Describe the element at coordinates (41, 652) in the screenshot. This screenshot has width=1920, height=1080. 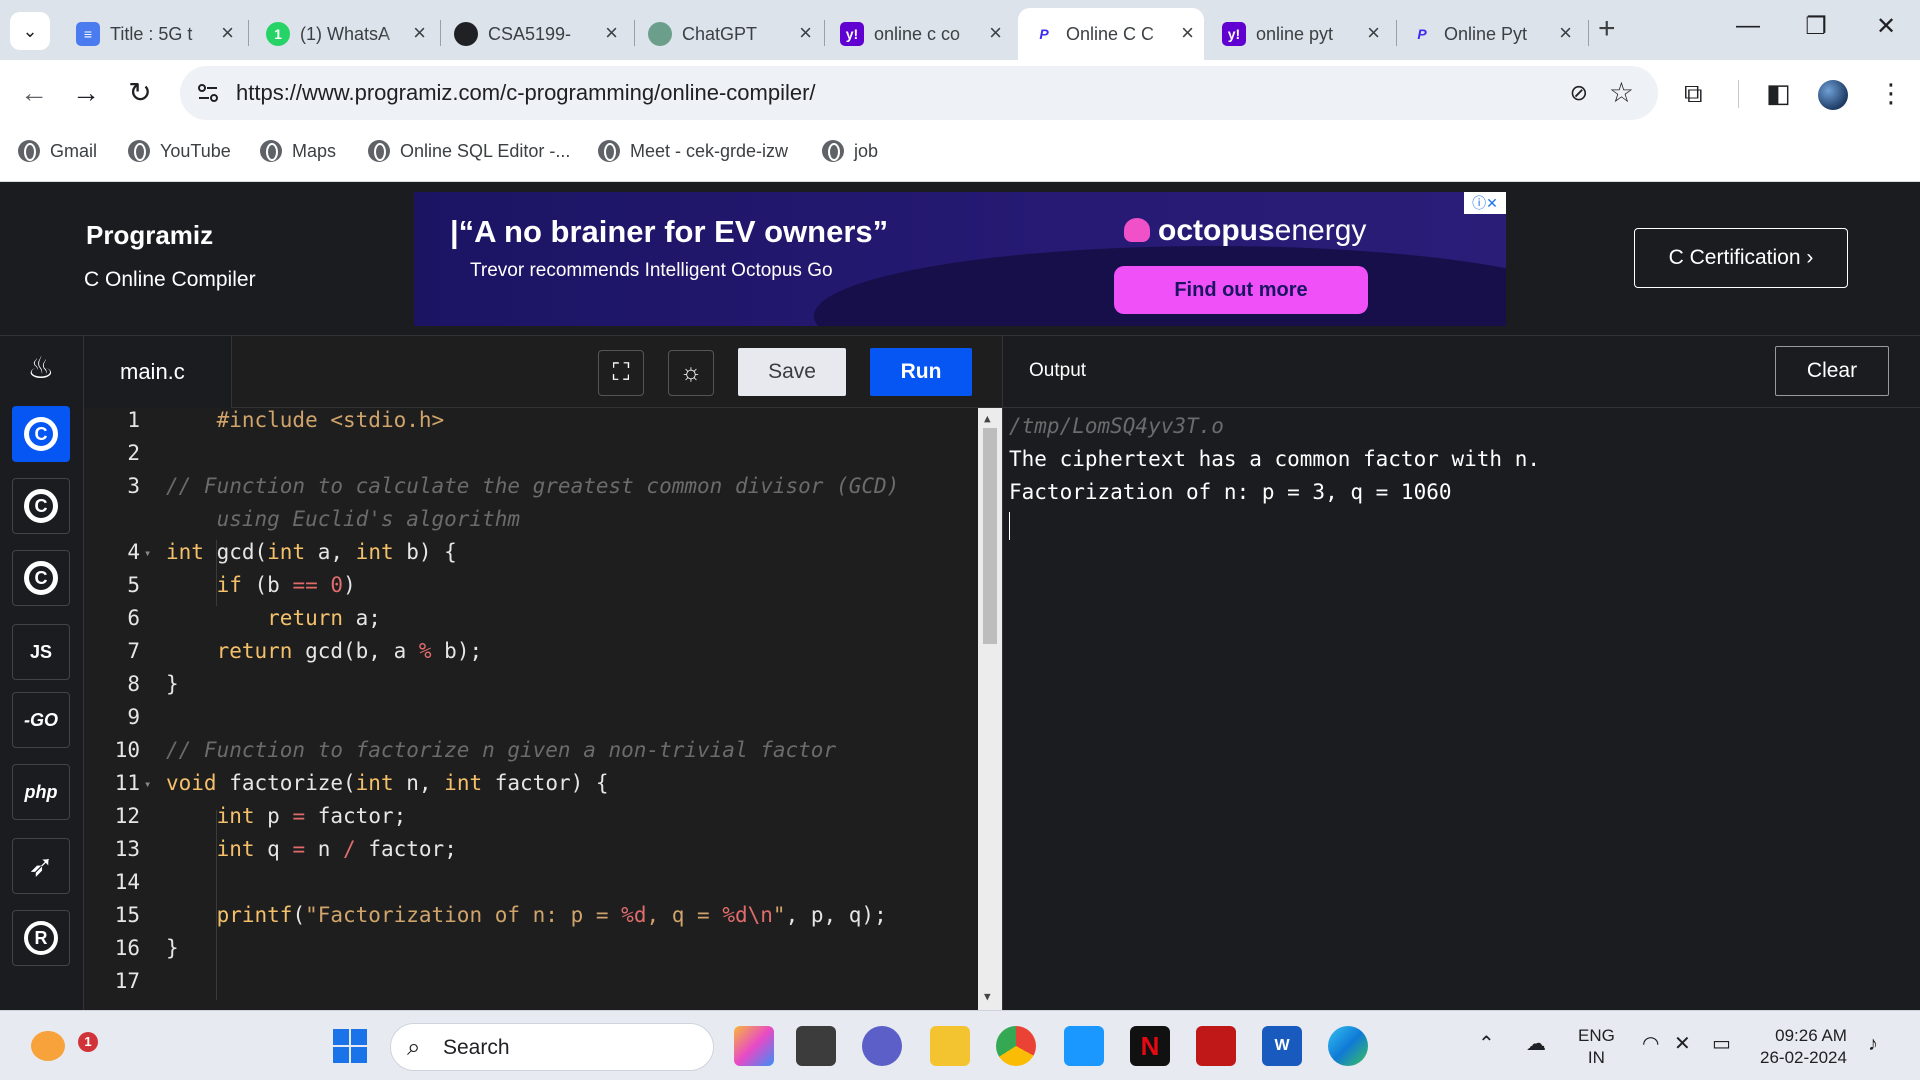
I see `language-javascript-icon: JS` at that location.